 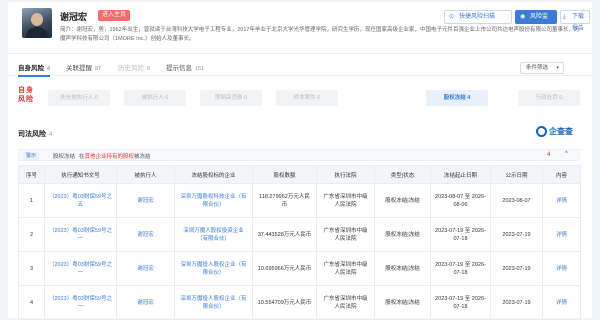 I want to click on table-header-cell: 冻结起止日期, so click(x=460, y=174).